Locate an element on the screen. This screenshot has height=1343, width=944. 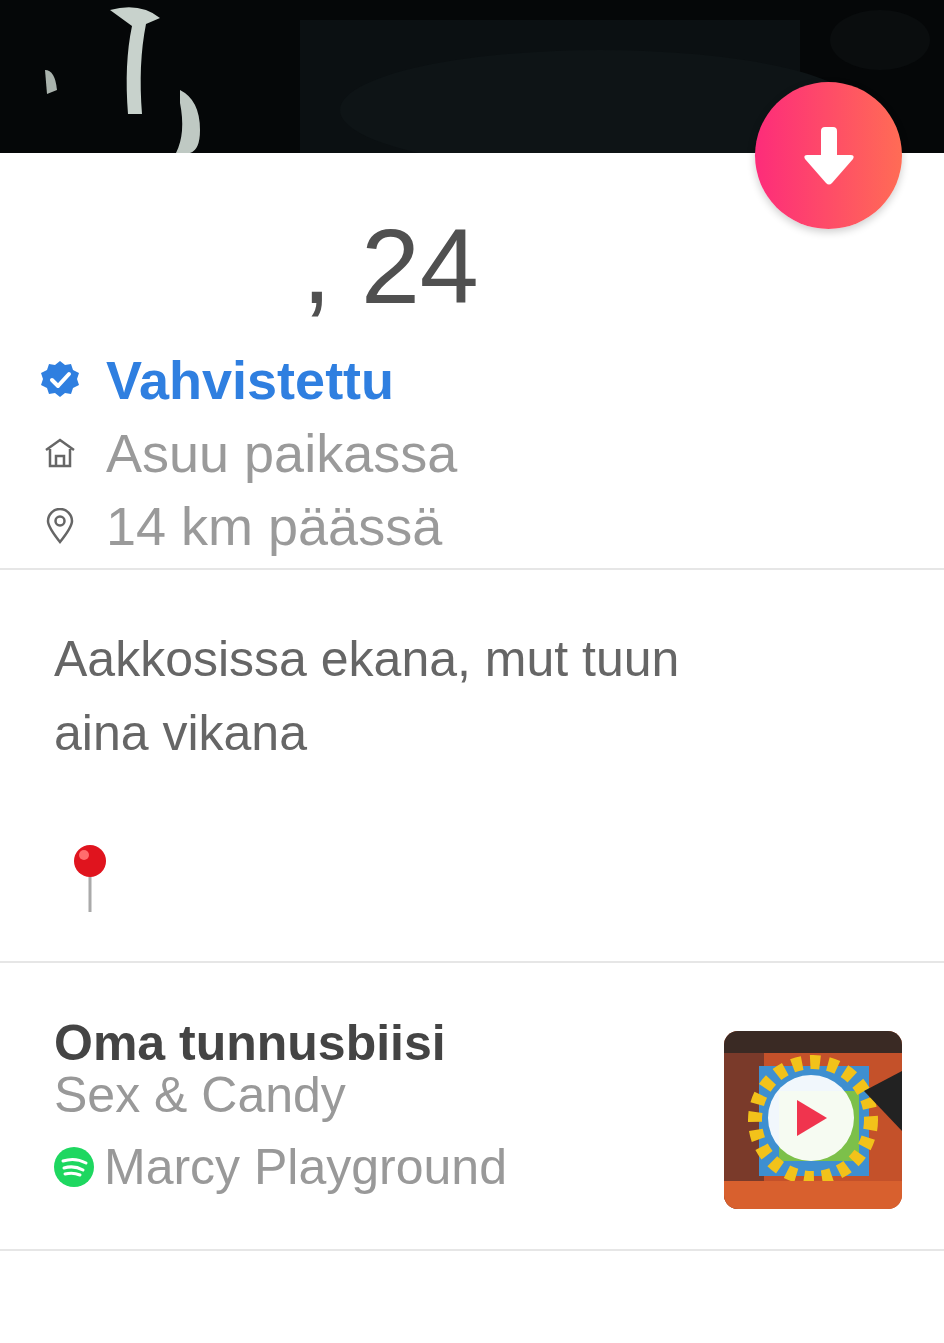
bio-text: Aakkosissa ekana, mut tuun aina vikana is located at coordinates (367, 696).